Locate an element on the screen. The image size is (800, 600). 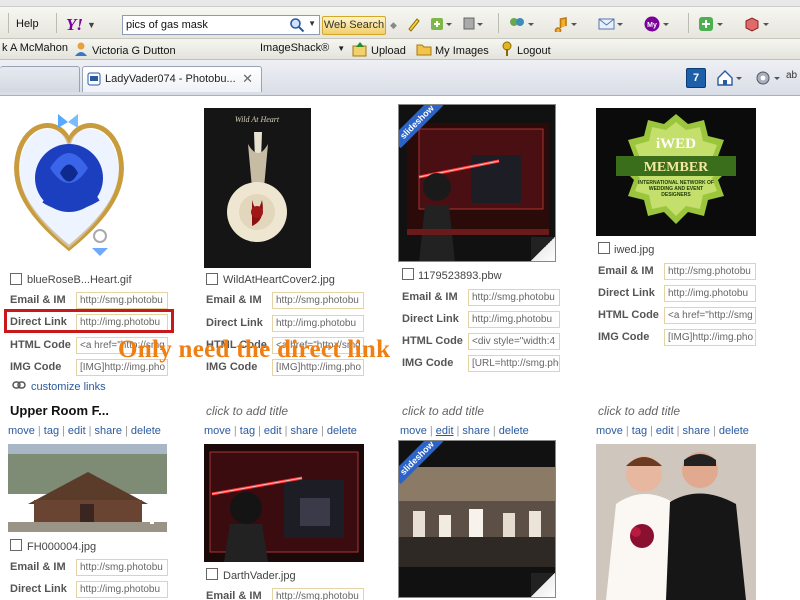
search-icon is located at coordinates (297, 26).